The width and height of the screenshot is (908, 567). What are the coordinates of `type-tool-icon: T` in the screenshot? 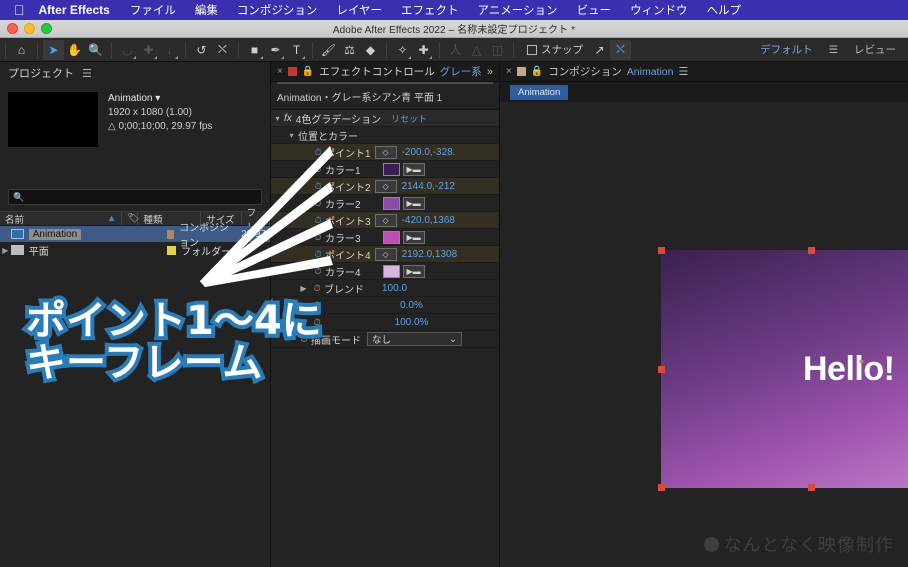 It's located at (296, 50).